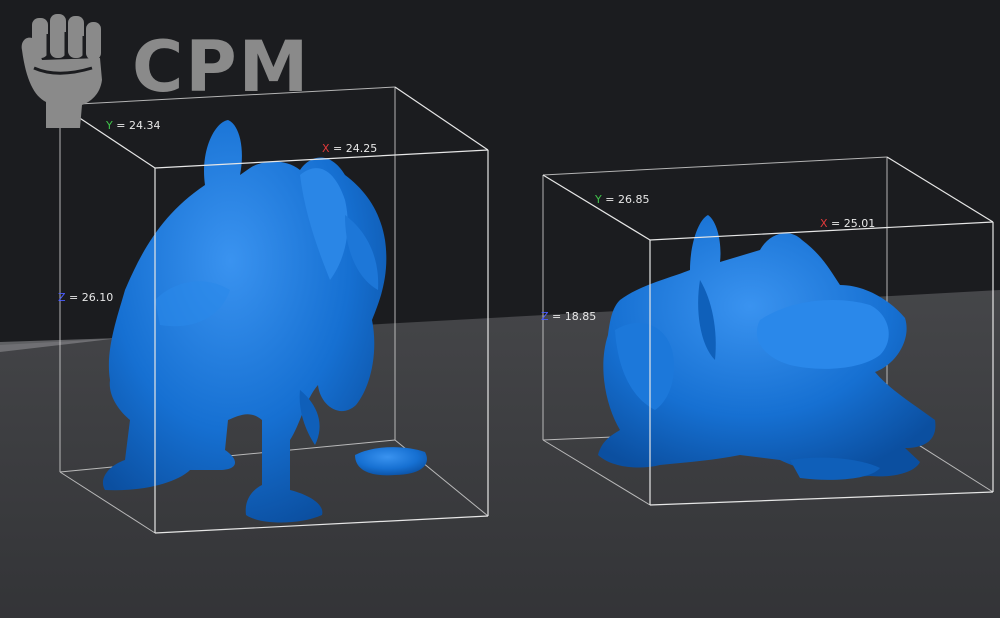 The image size is (1000, 618). I want to click on dim-label-x: X = 25.01, so click(847, 224).